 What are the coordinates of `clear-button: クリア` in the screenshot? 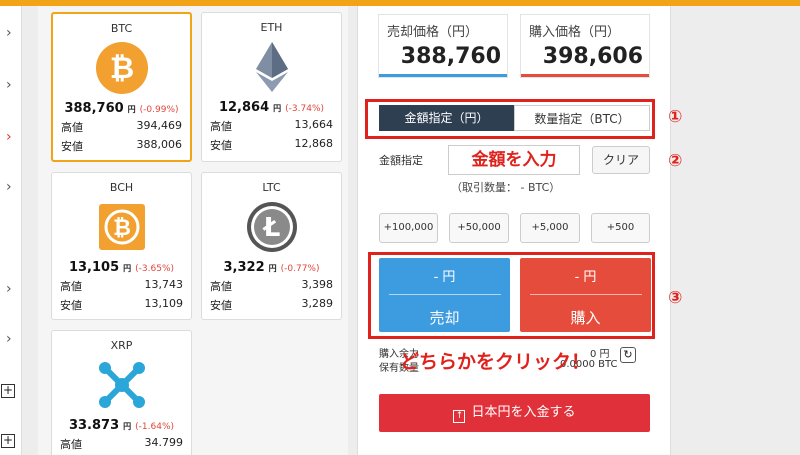 It's located at (621, 160).